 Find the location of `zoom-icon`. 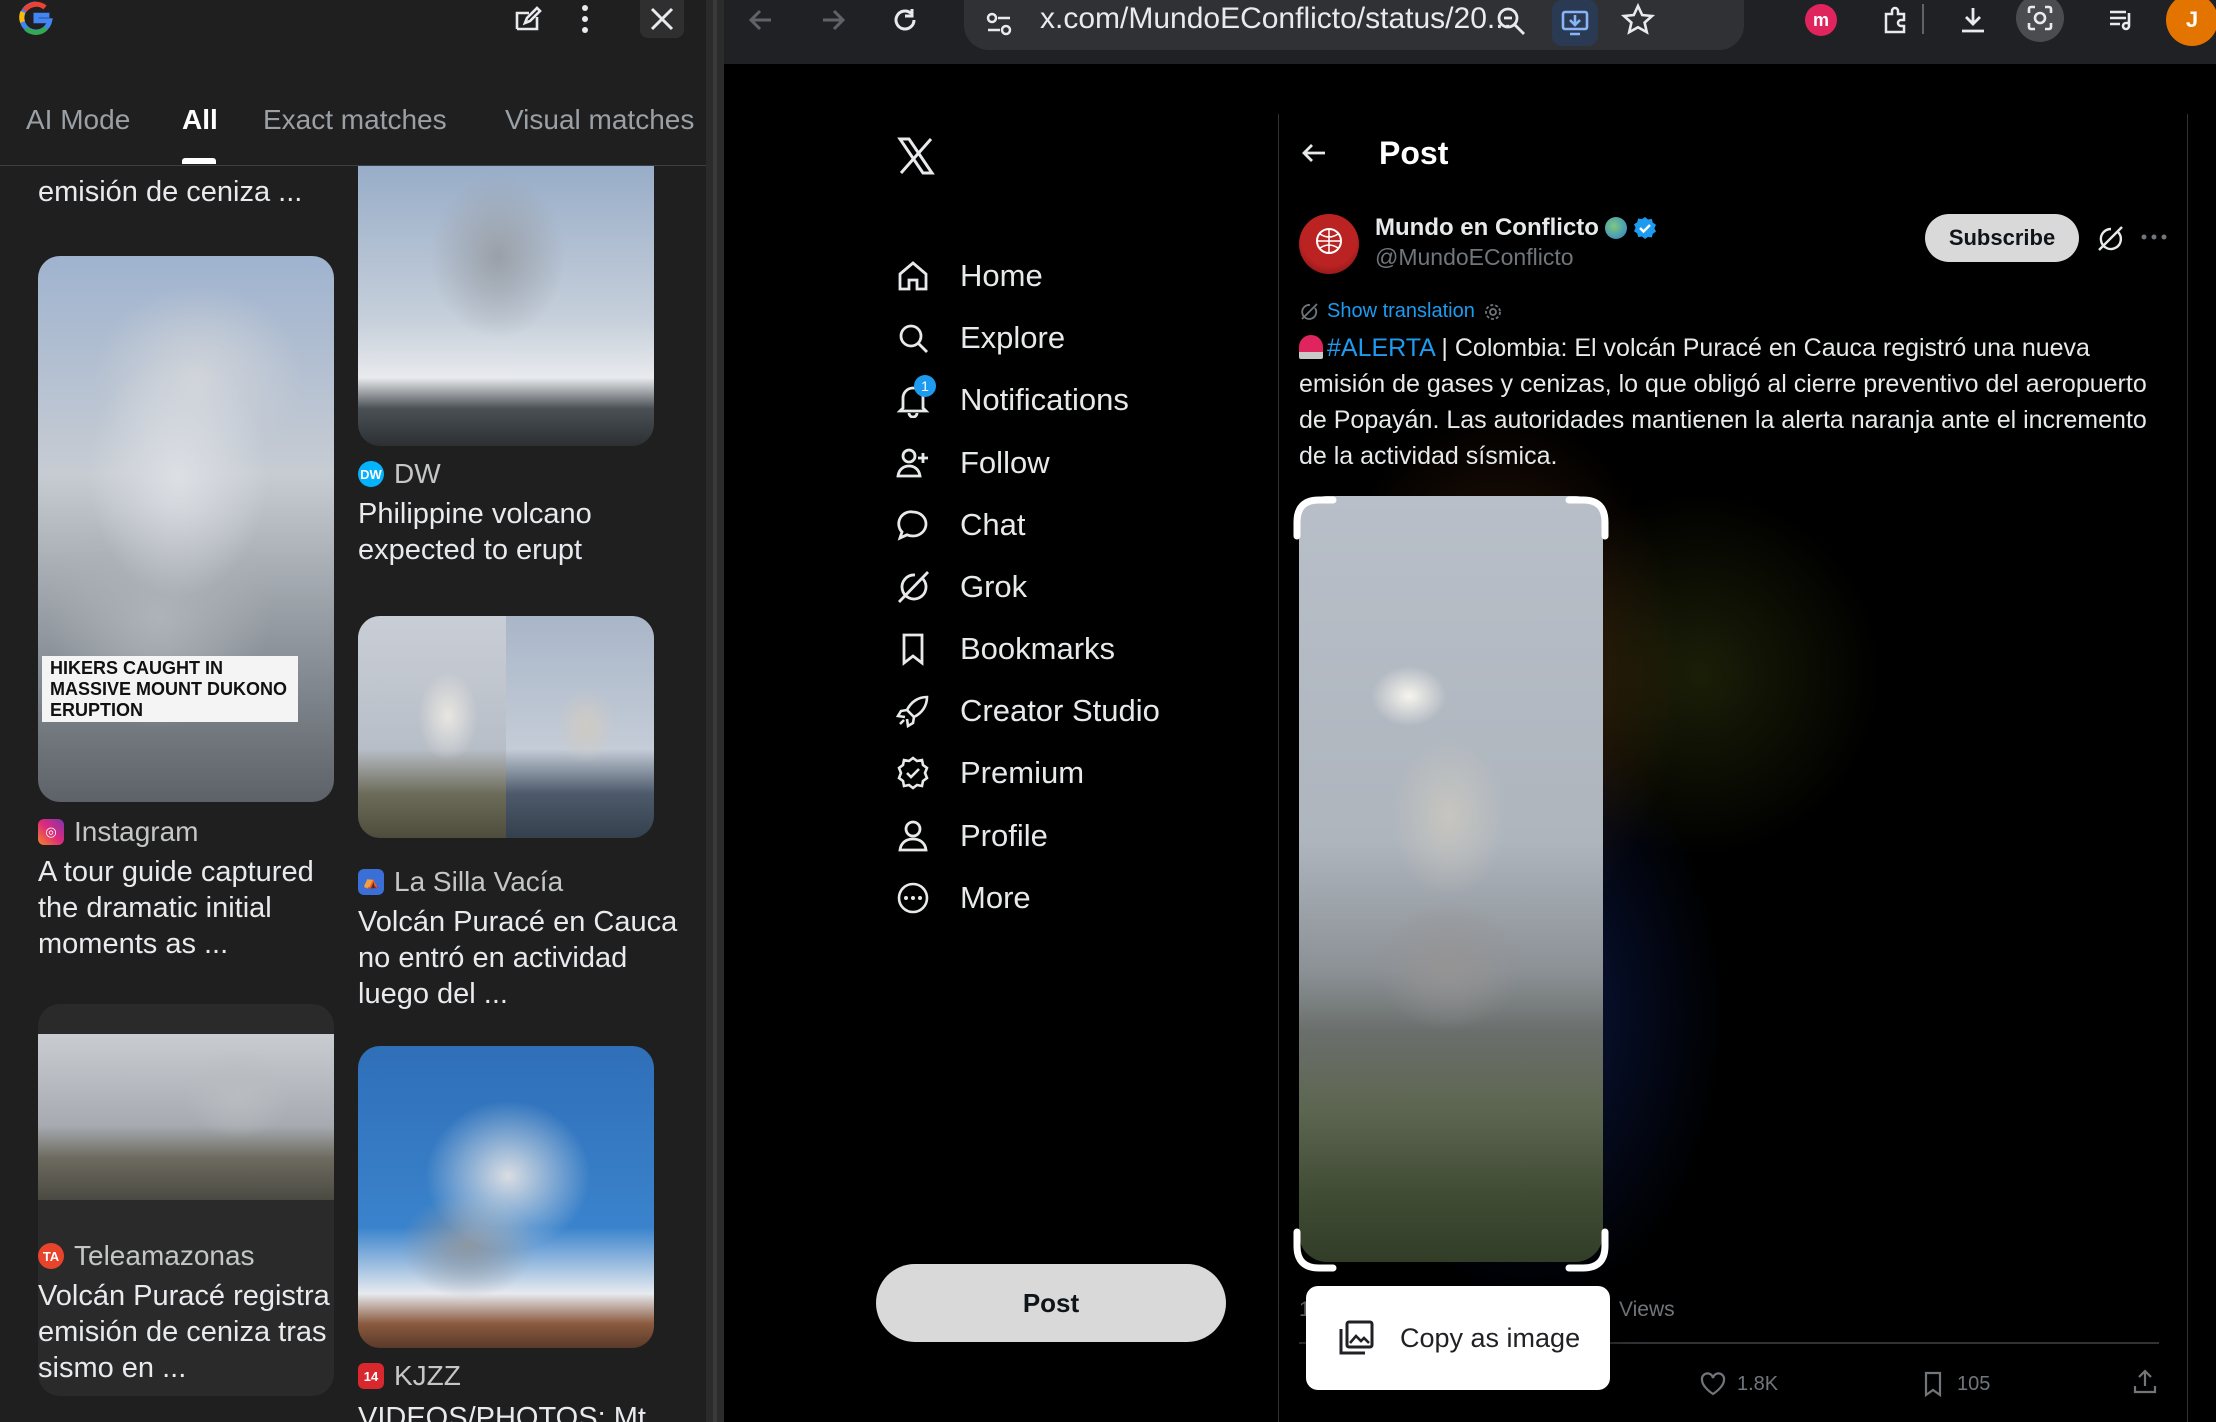

zoom-icon is located at coordinates (1511, 21).